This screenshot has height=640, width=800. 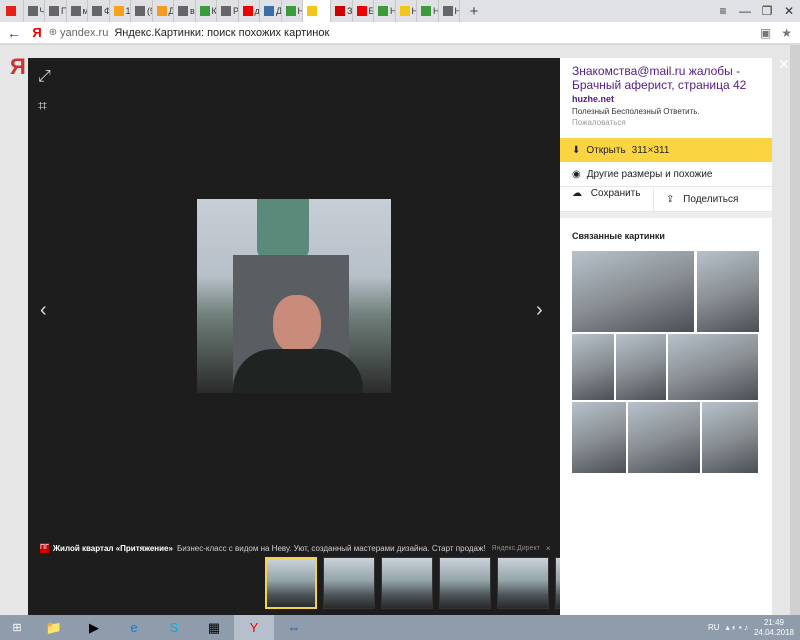 I want to click on open-button: ⬇ Открыть 311×311, so click(x=666, y=150).